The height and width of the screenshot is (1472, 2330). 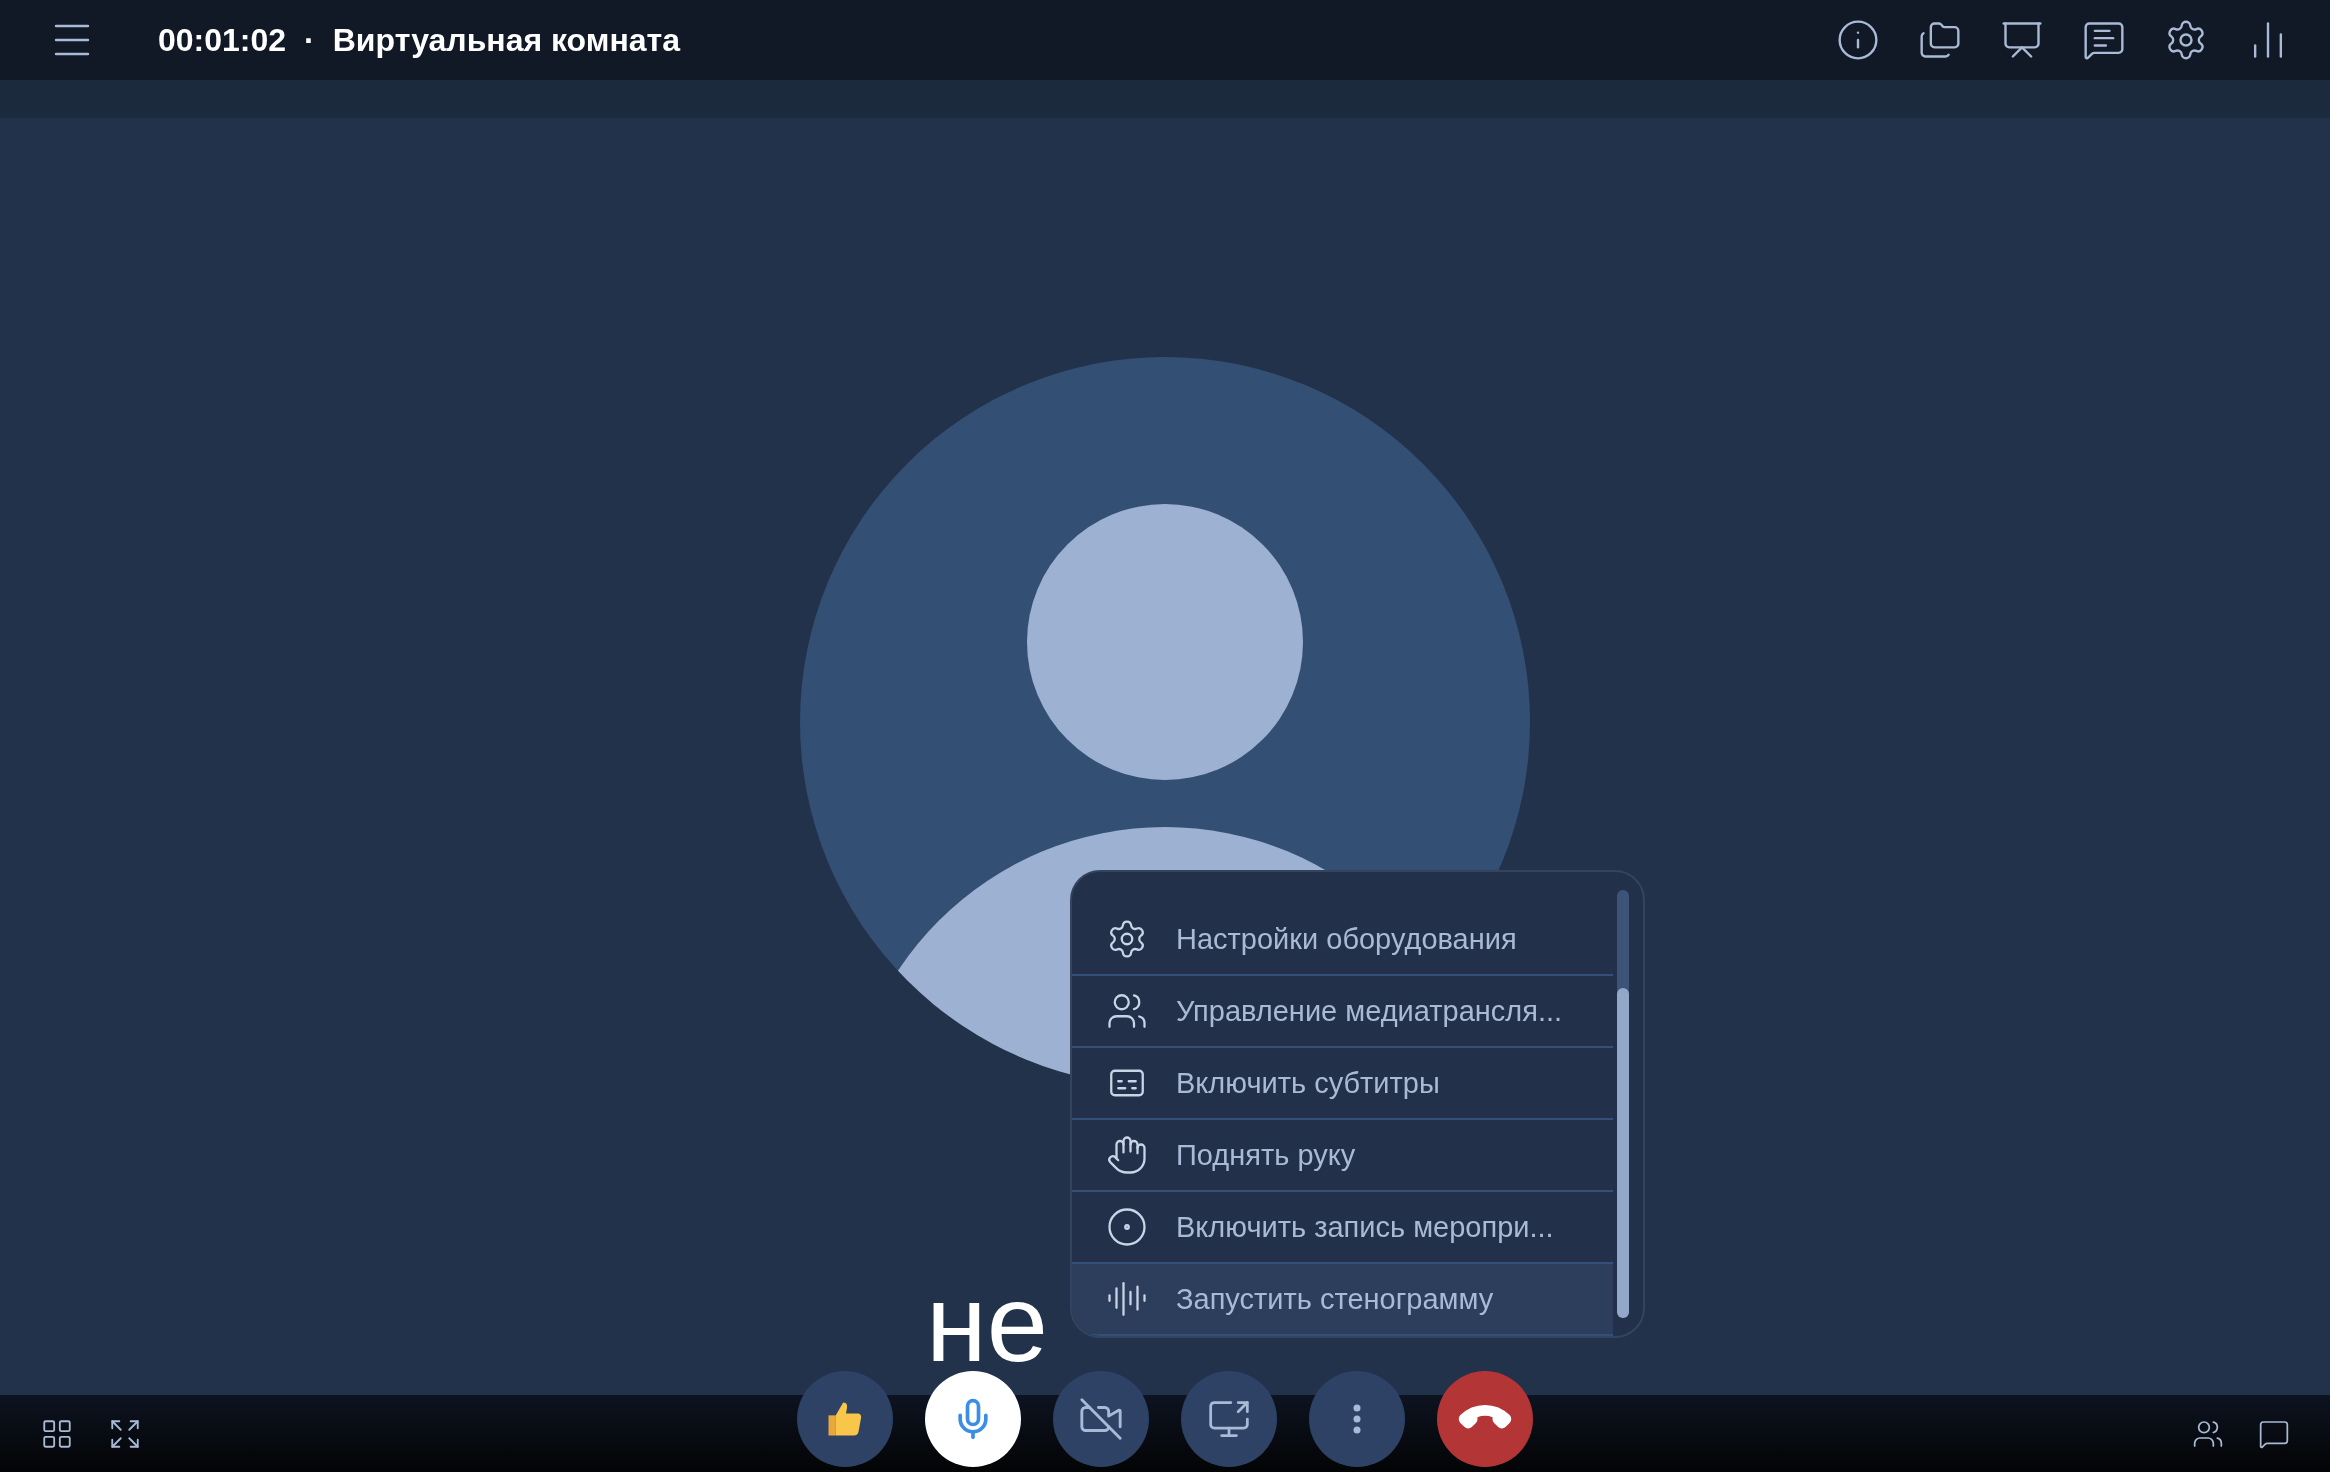 I want to click on info-icon, so click(x=1858, y=40).